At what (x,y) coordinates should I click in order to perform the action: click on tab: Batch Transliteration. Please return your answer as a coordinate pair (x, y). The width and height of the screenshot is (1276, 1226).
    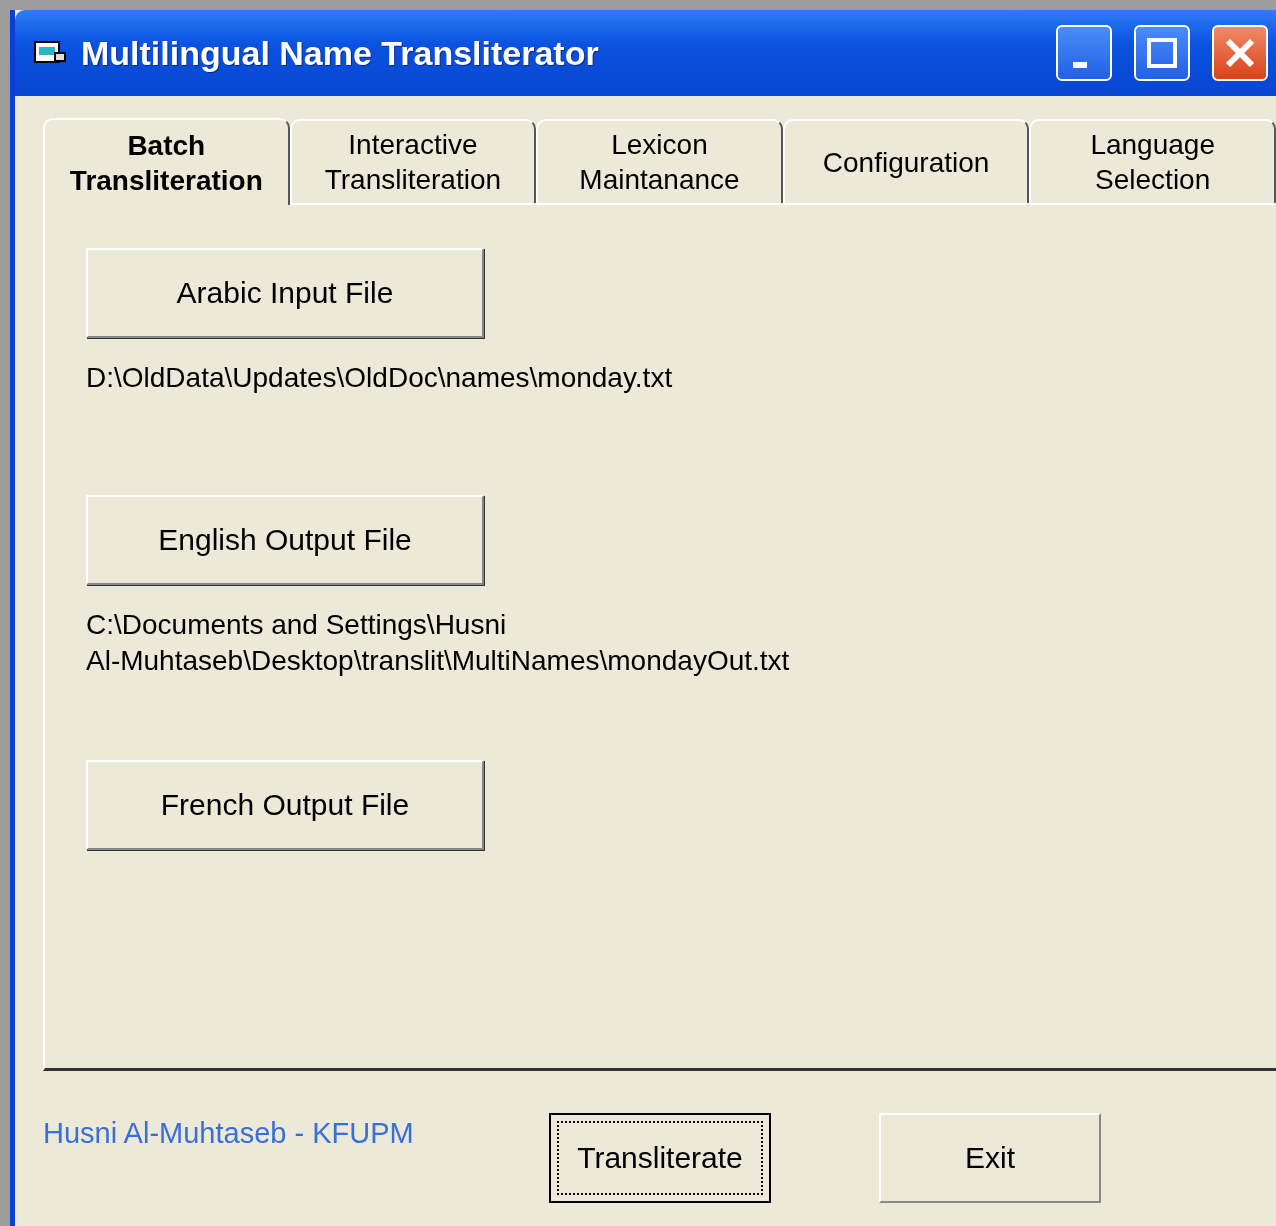
    Looking at the image, I should click on (166, 161).